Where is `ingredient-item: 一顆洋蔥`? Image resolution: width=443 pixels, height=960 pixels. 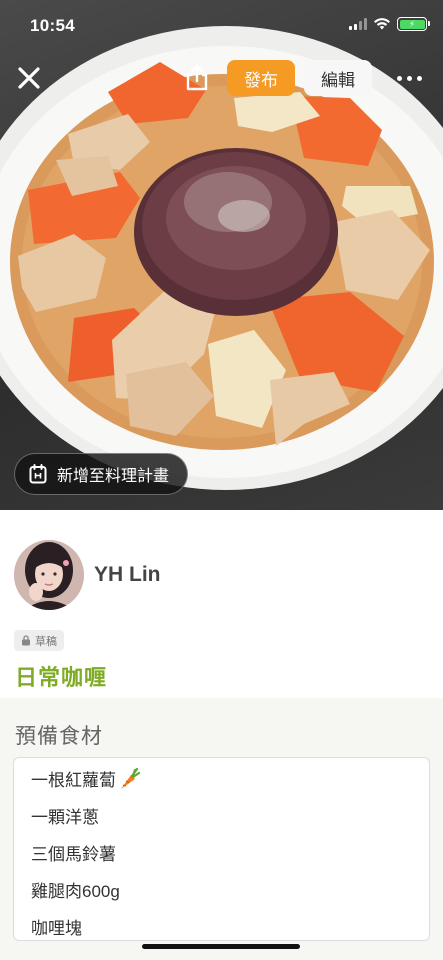
ingredient-item: 一顆洋蔥 is located at coordinates (230, 815).